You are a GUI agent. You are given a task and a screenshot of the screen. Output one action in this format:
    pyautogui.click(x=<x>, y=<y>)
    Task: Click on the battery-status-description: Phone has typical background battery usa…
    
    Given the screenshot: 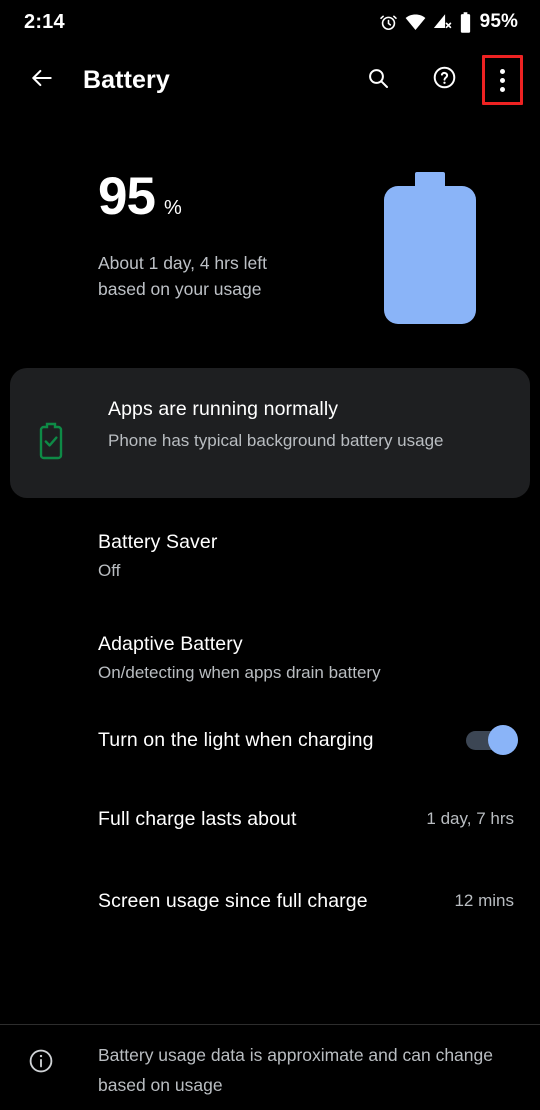 What is the action you would take?
    pyautogui.click(x=276, y=440)
    